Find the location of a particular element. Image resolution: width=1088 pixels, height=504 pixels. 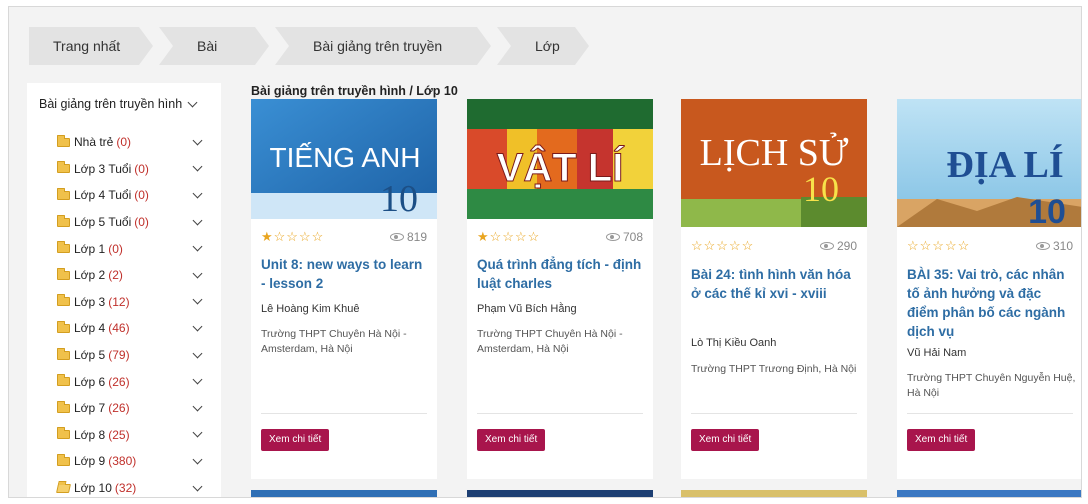

card-title-link: Quá trình đẳng tích - định luật charles is located at coordinates (561, 274).